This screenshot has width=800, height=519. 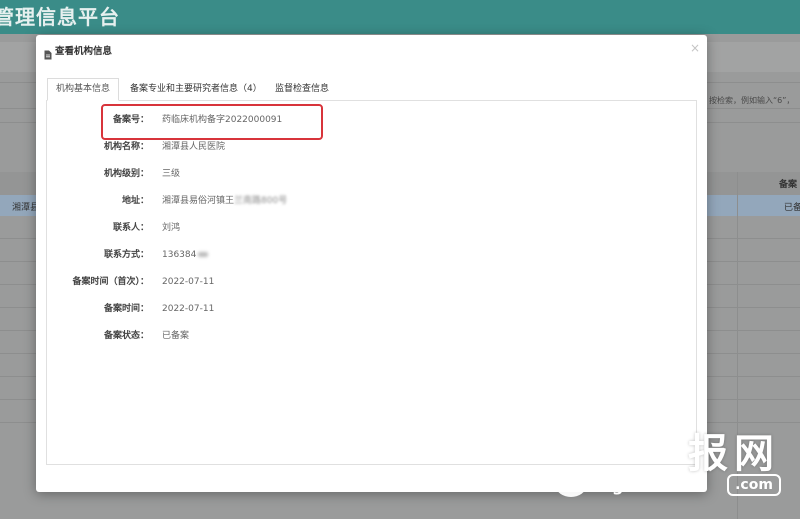 I want to click on phone-clear-text: 136384, so click(x=179, y=255).